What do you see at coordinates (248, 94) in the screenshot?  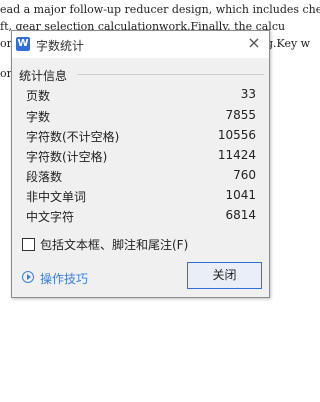 I see `stat-value: 33` at bounding box center [248, 94].